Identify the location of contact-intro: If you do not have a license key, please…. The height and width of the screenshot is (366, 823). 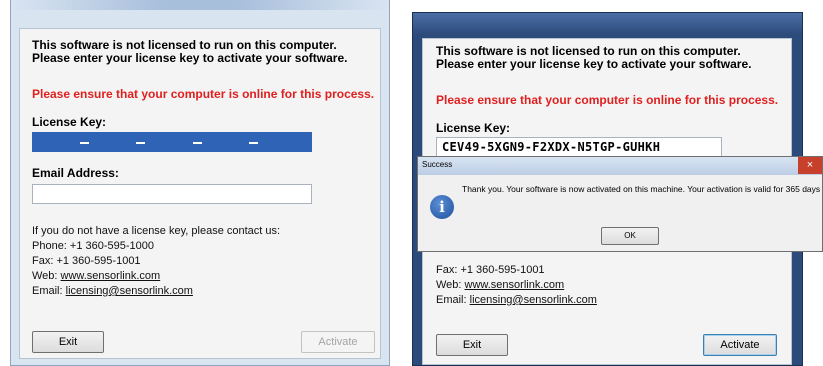
(156, 231).